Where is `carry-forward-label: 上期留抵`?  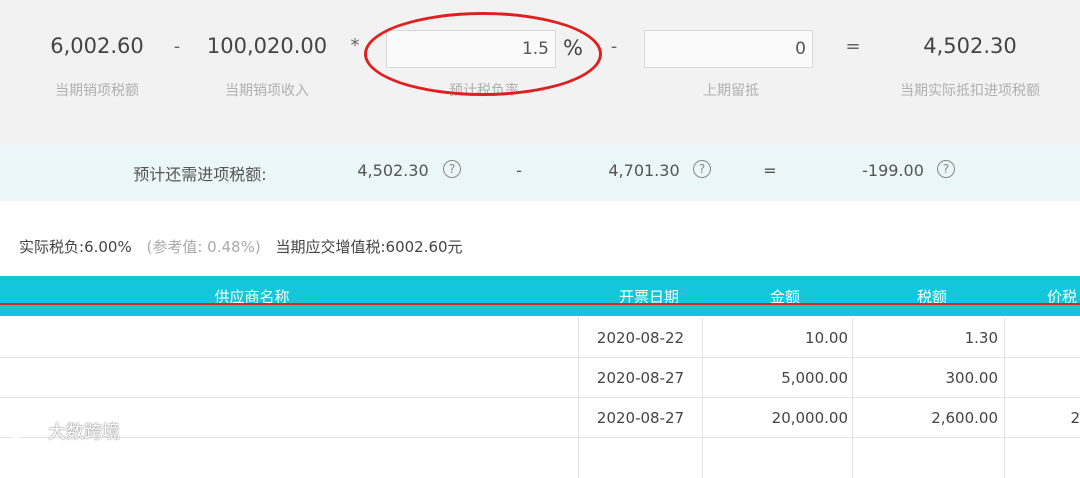
carry-forward-label: 上期留抵 is located at coordinates (731, 91).